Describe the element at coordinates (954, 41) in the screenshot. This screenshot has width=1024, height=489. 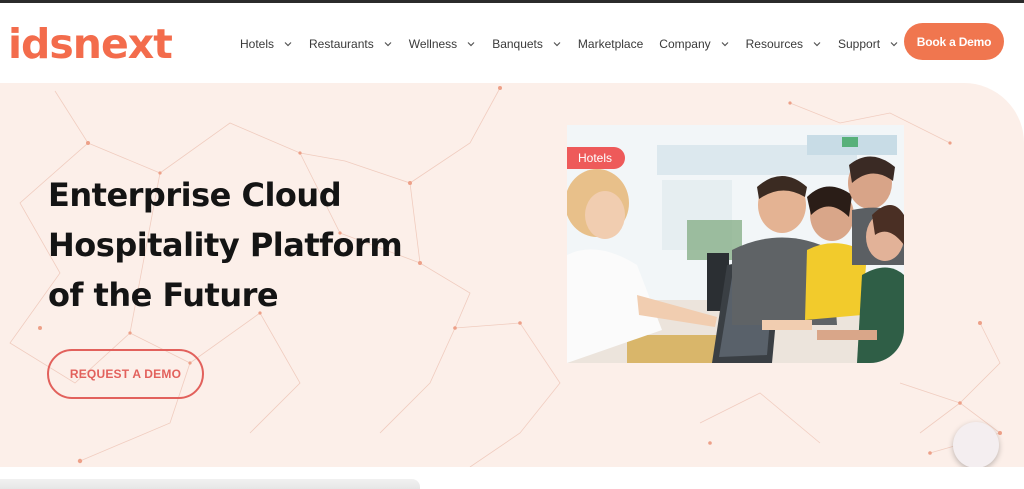
I see `book-demo-button: Book a Demo` at that location.